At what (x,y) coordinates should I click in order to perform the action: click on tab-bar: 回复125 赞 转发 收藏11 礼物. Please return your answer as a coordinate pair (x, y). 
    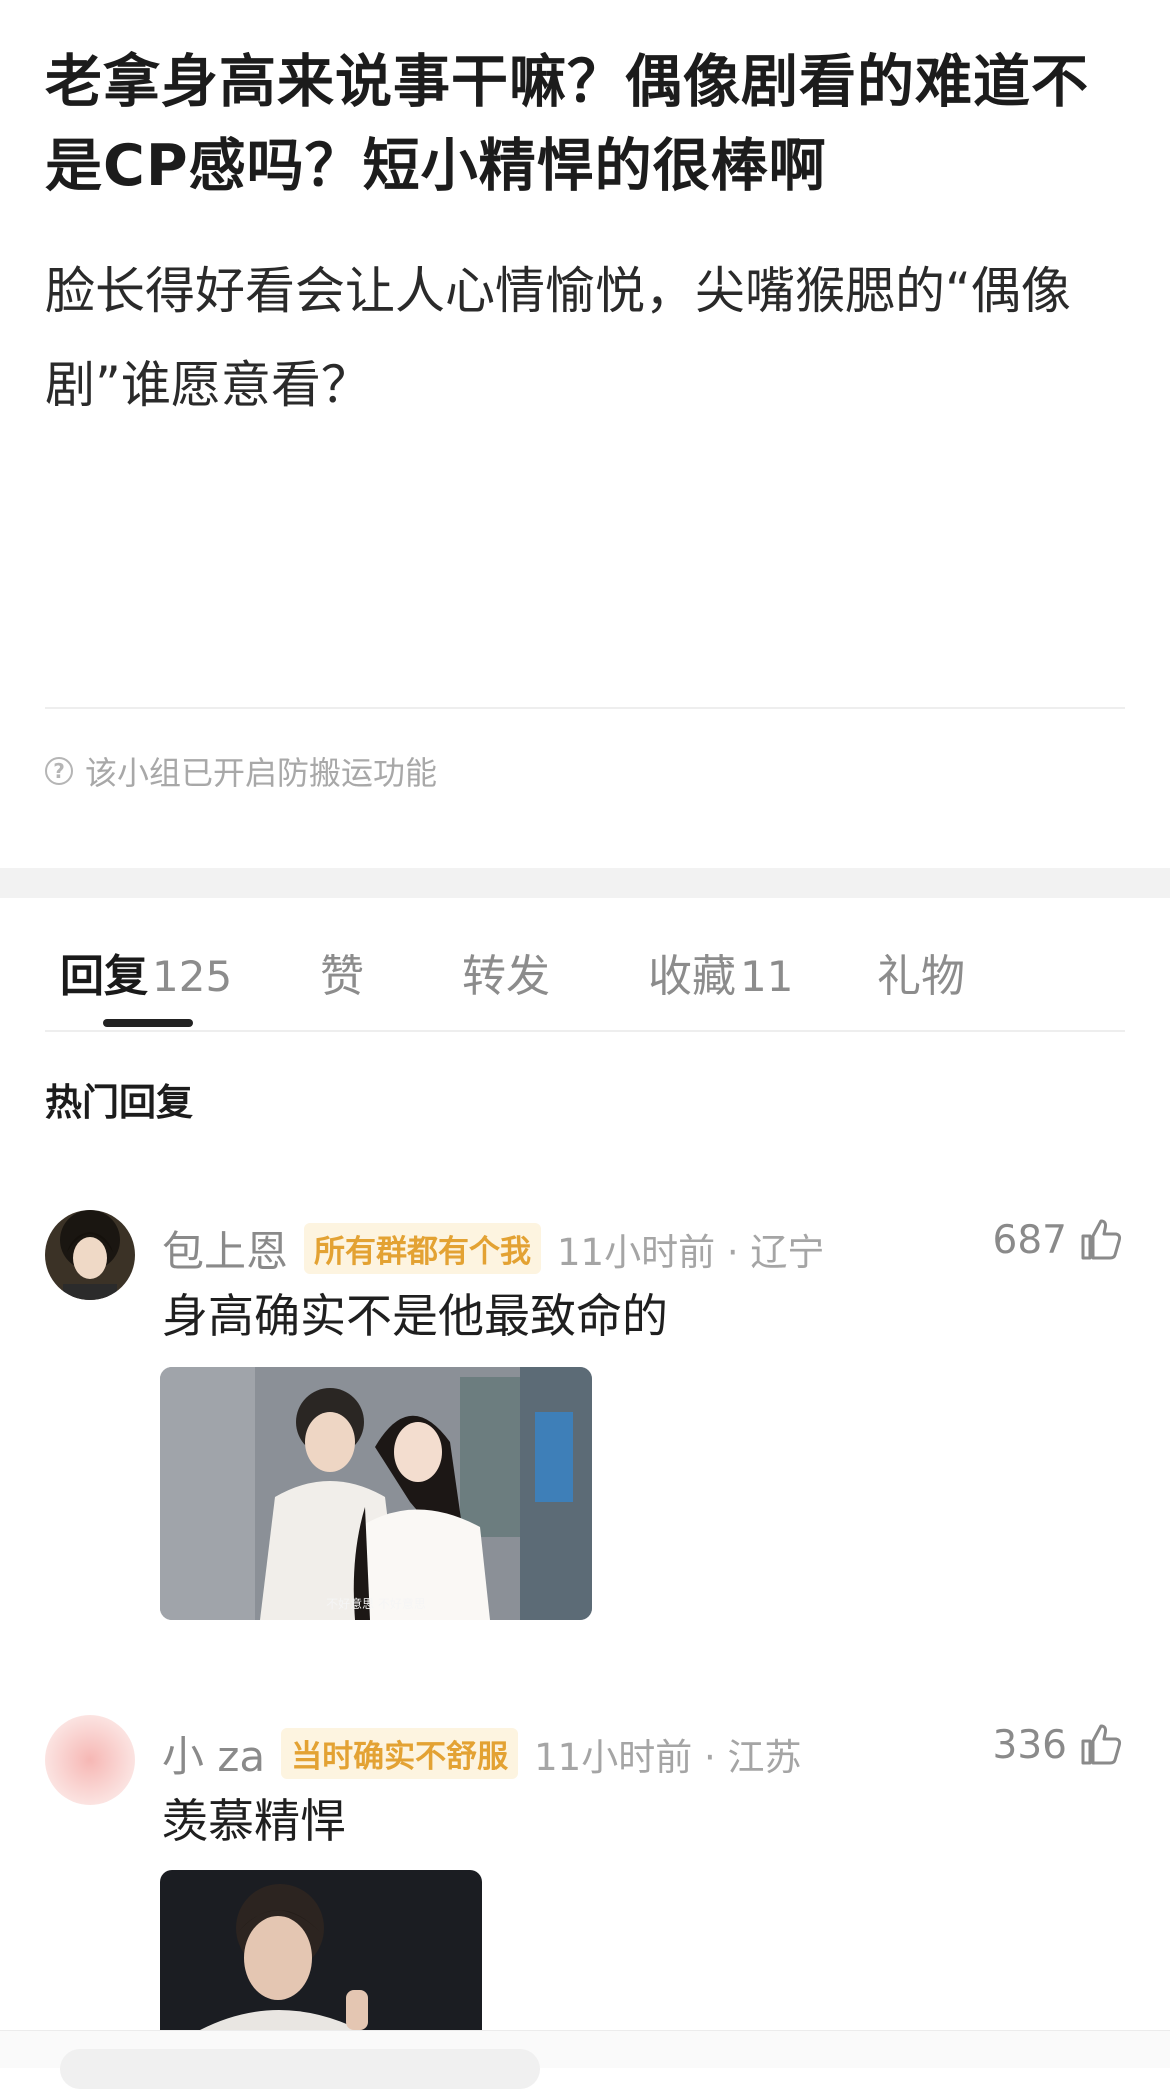
    Looking at the image, I should click on (585, 965).